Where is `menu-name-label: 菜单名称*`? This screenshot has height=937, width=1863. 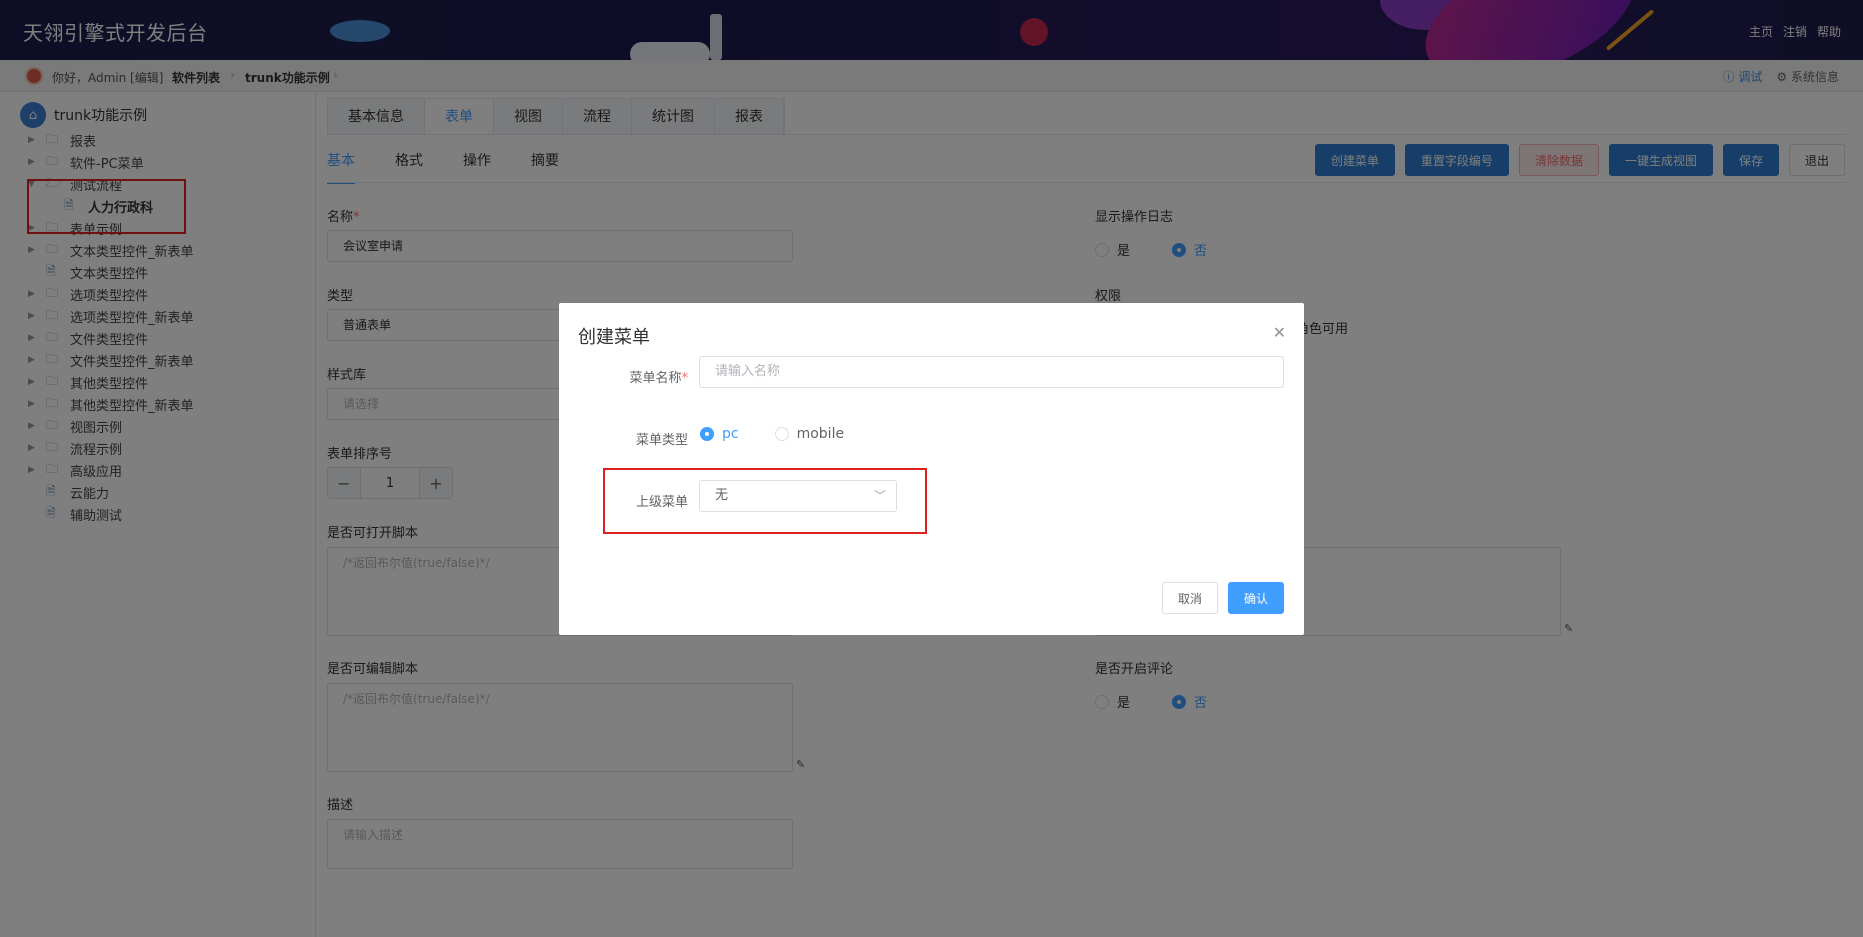
menu-name-label: 菜单名称* is located at coordinates (658, 378).